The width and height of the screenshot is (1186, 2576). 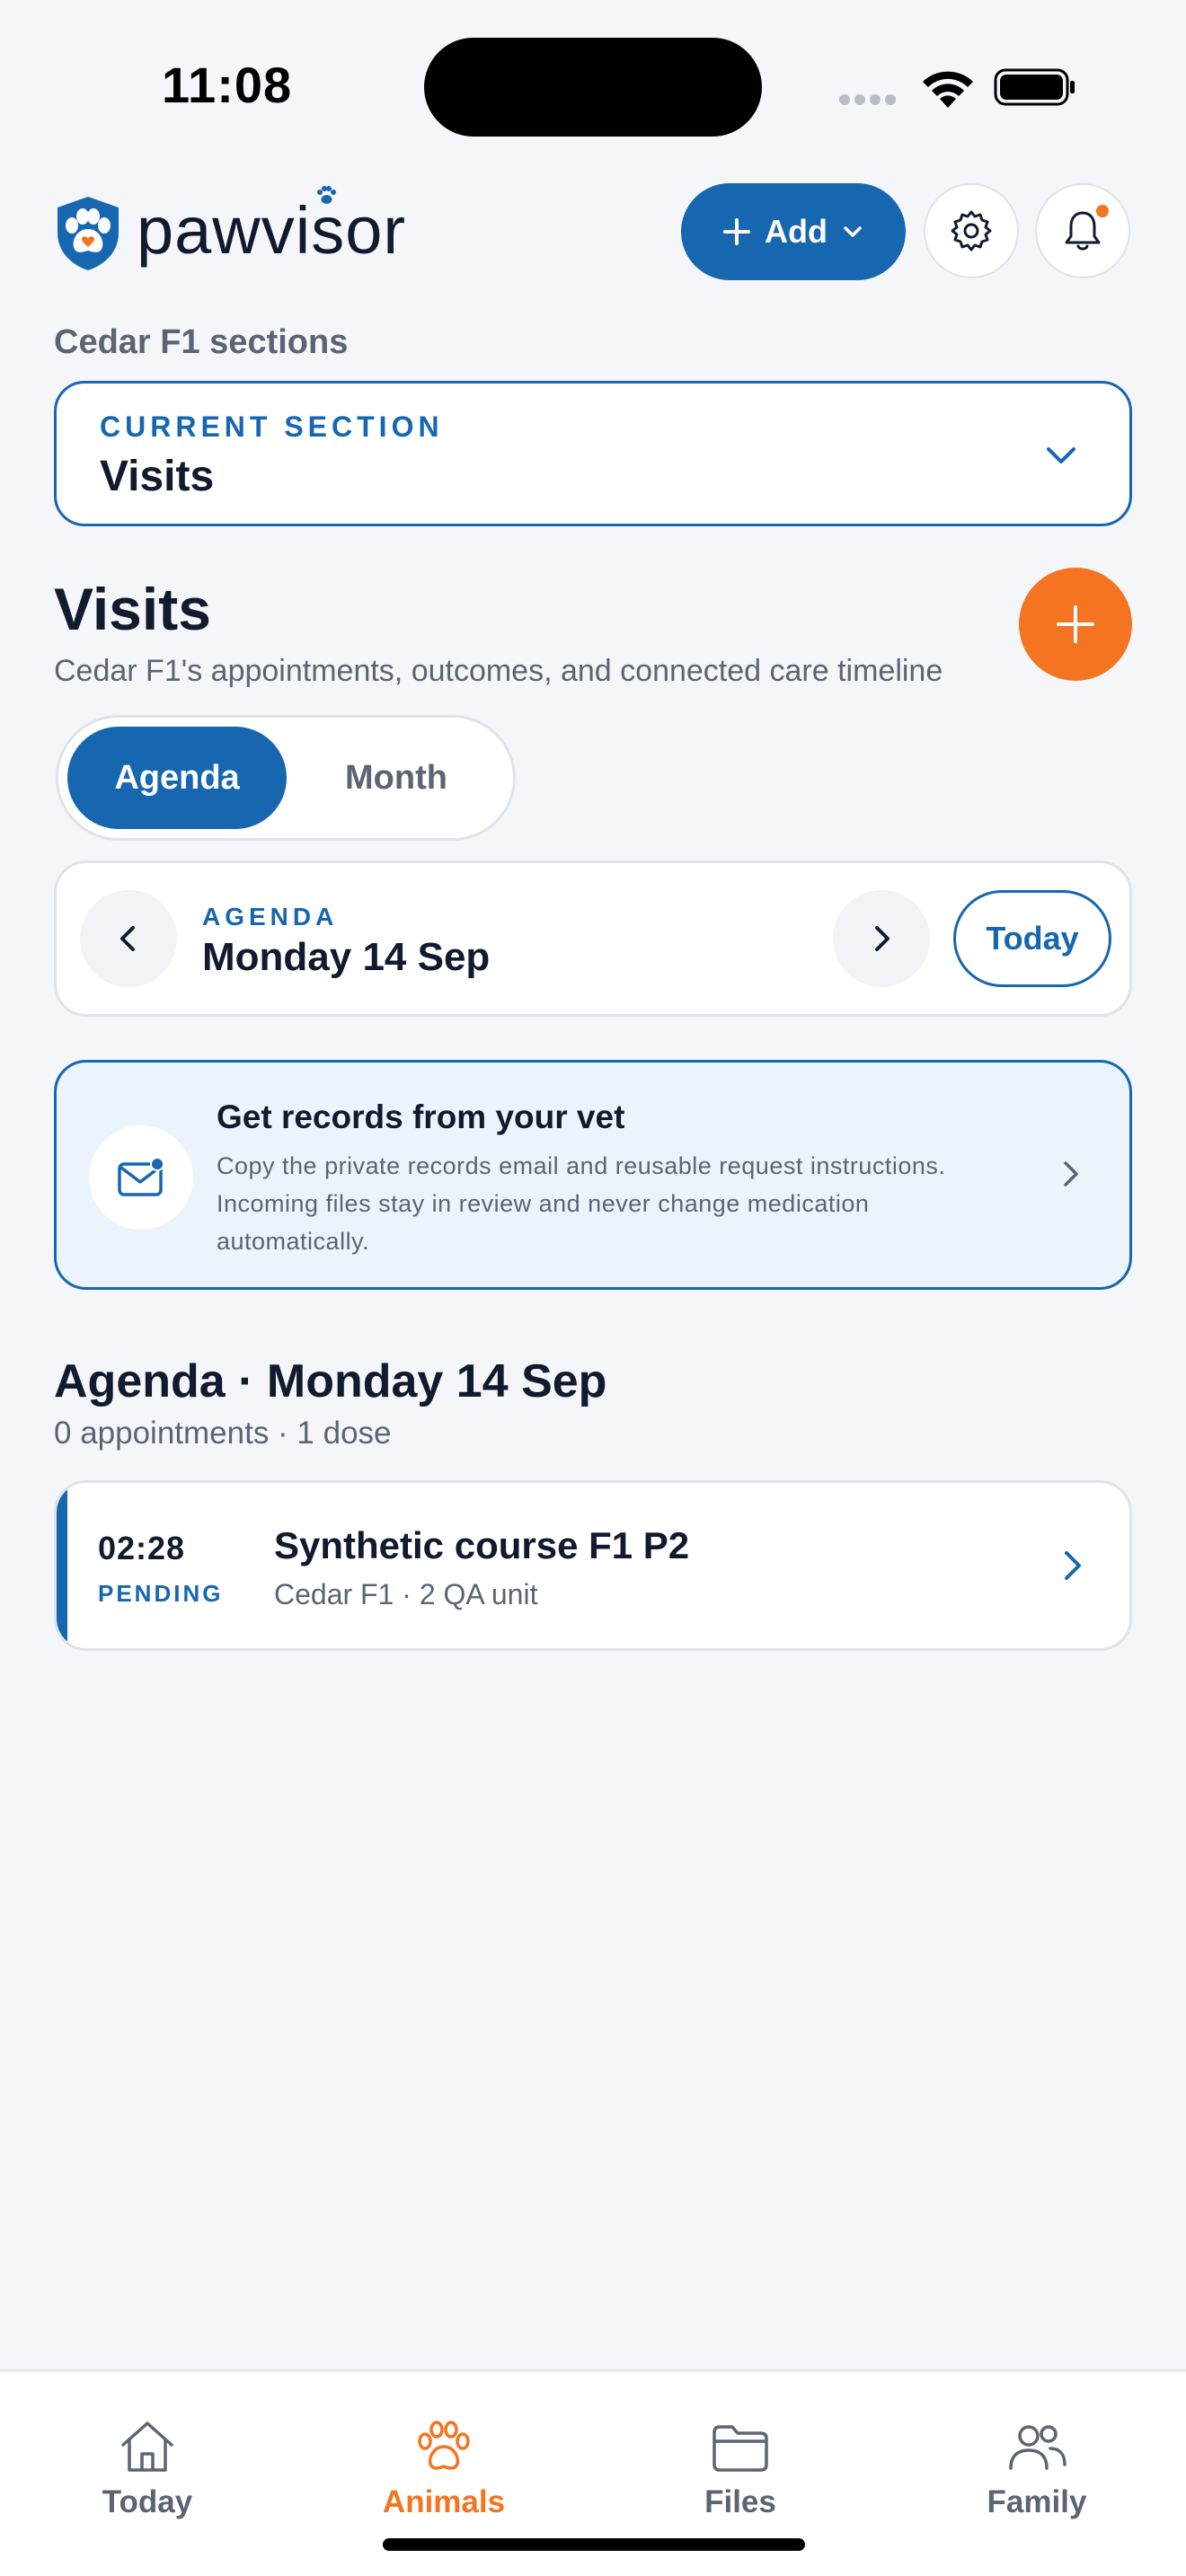 I want to click on add-visit-button, so click(x=1075, y=624).